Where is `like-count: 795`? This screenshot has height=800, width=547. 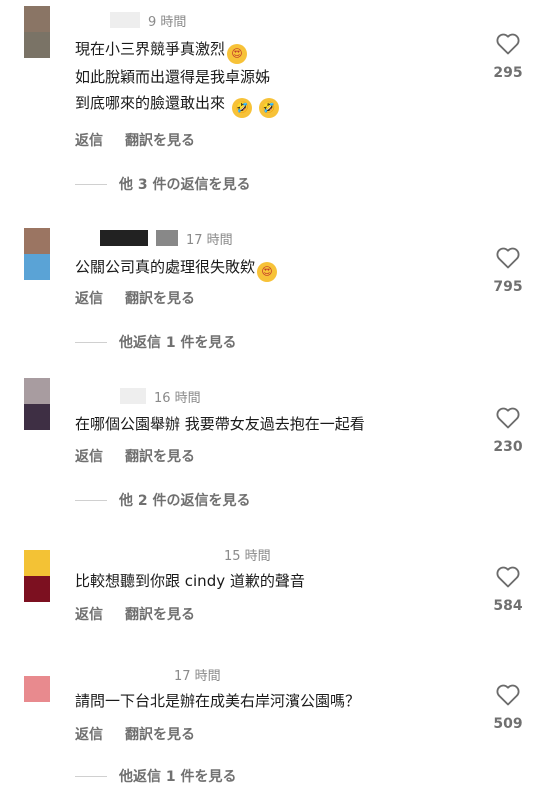
like-count: 795 is located at coordinates (508, 287).